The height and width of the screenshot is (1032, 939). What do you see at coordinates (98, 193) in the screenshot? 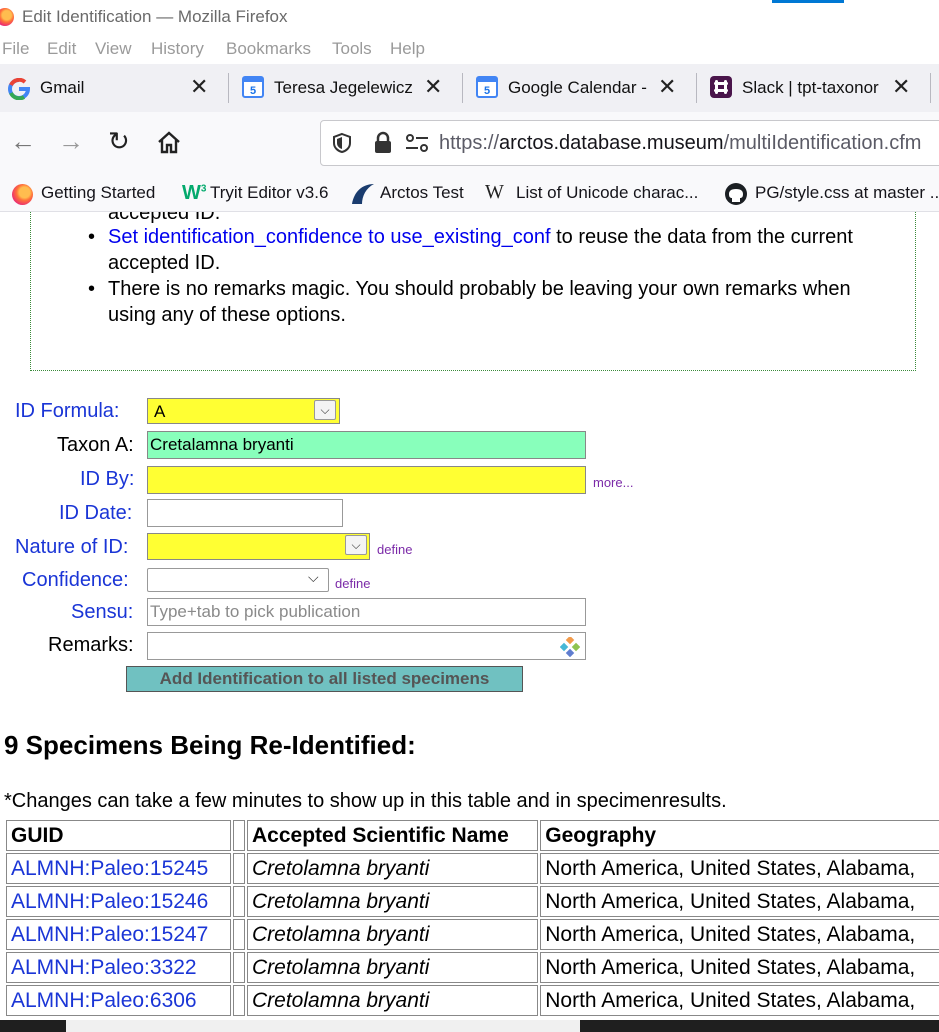
I see `bookmark-getting-started: Getting Started` at bounding box center [98, 193].